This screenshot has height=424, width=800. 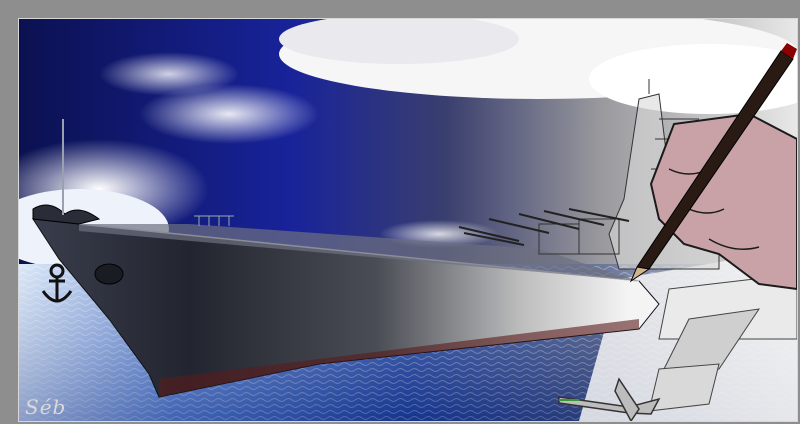 I want to click on artist-signature: Séb, so click(x=46, y=407).